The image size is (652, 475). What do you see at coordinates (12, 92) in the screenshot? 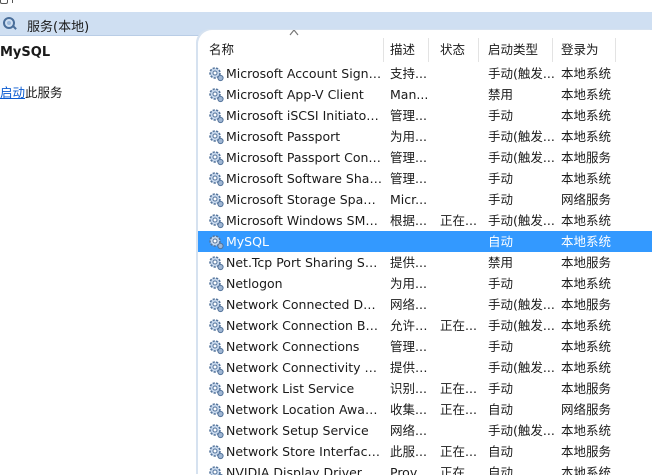
I see `start-service-link: 启动` at bounding box center [12, 92].